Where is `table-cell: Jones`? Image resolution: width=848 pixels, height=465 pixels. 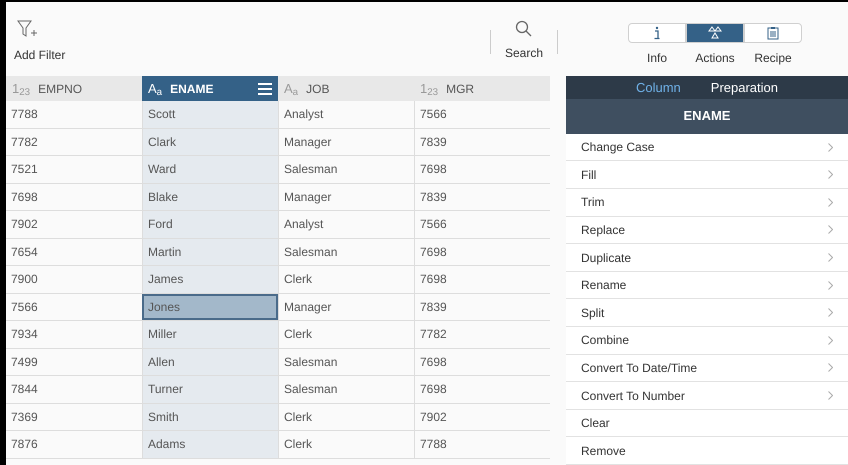
table-cell: Jones is located at coordinates (210, 307).